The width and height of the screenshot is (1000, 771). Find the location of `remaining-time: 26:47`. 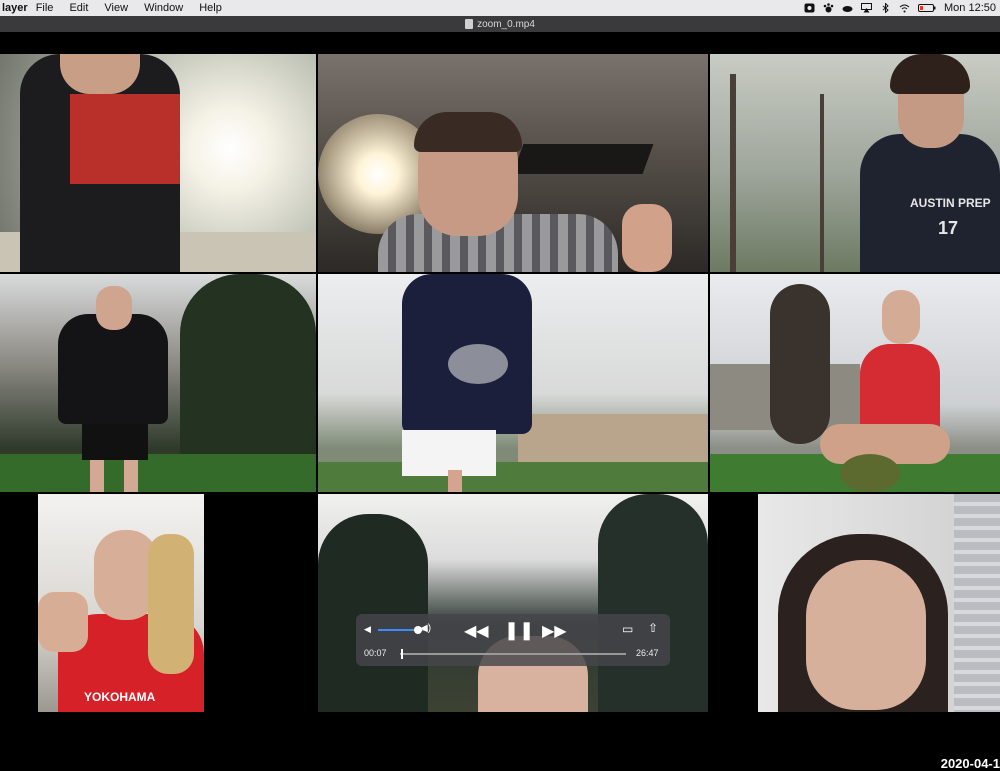

remaining-time: 26:47 is located at coordinates (647, 653).